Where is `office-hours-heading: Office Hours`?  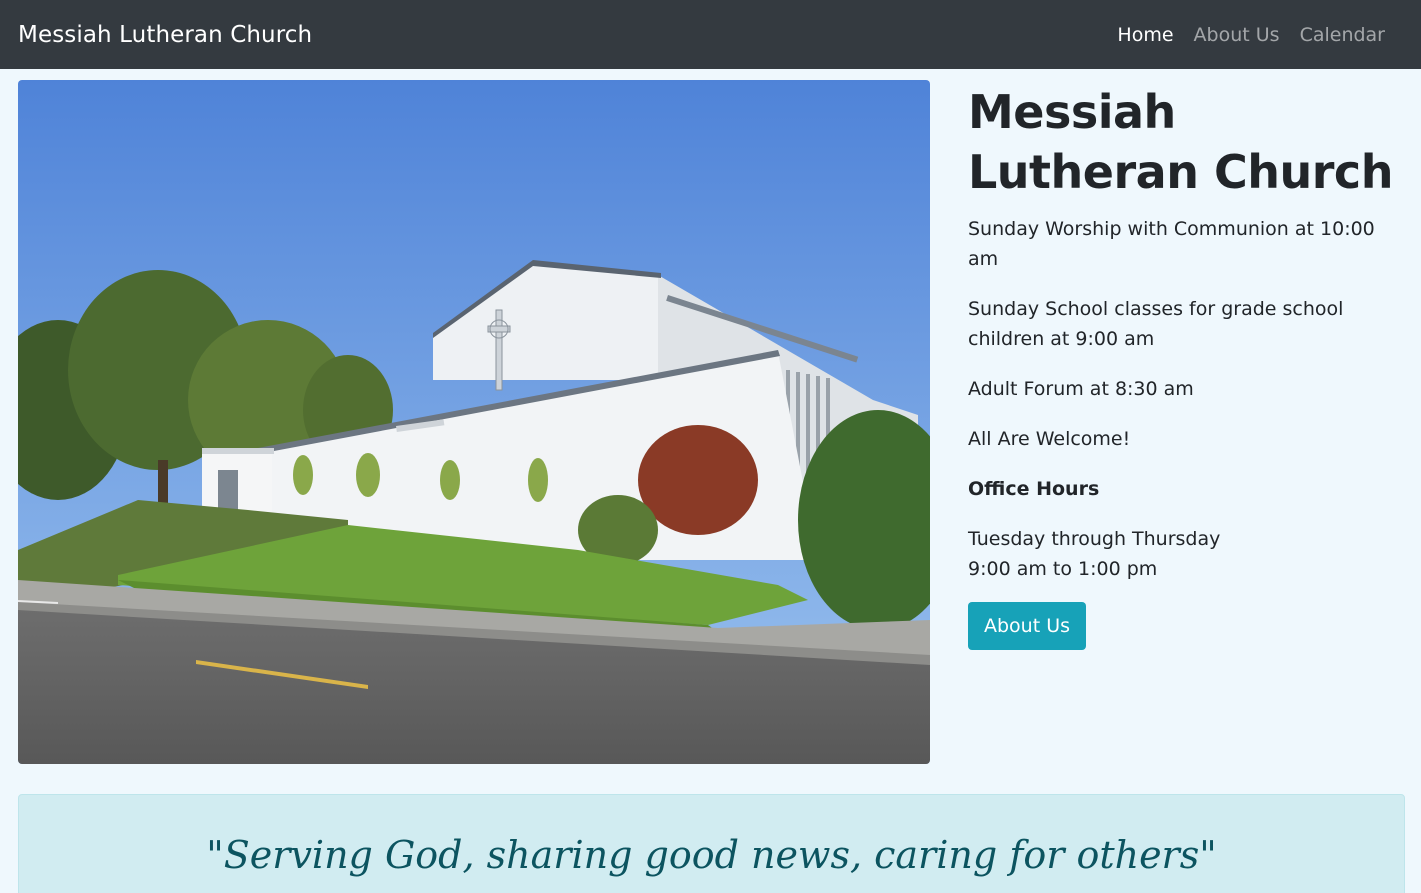
office-hours-heading: Office Hours is located at coordinates (1034, 489).